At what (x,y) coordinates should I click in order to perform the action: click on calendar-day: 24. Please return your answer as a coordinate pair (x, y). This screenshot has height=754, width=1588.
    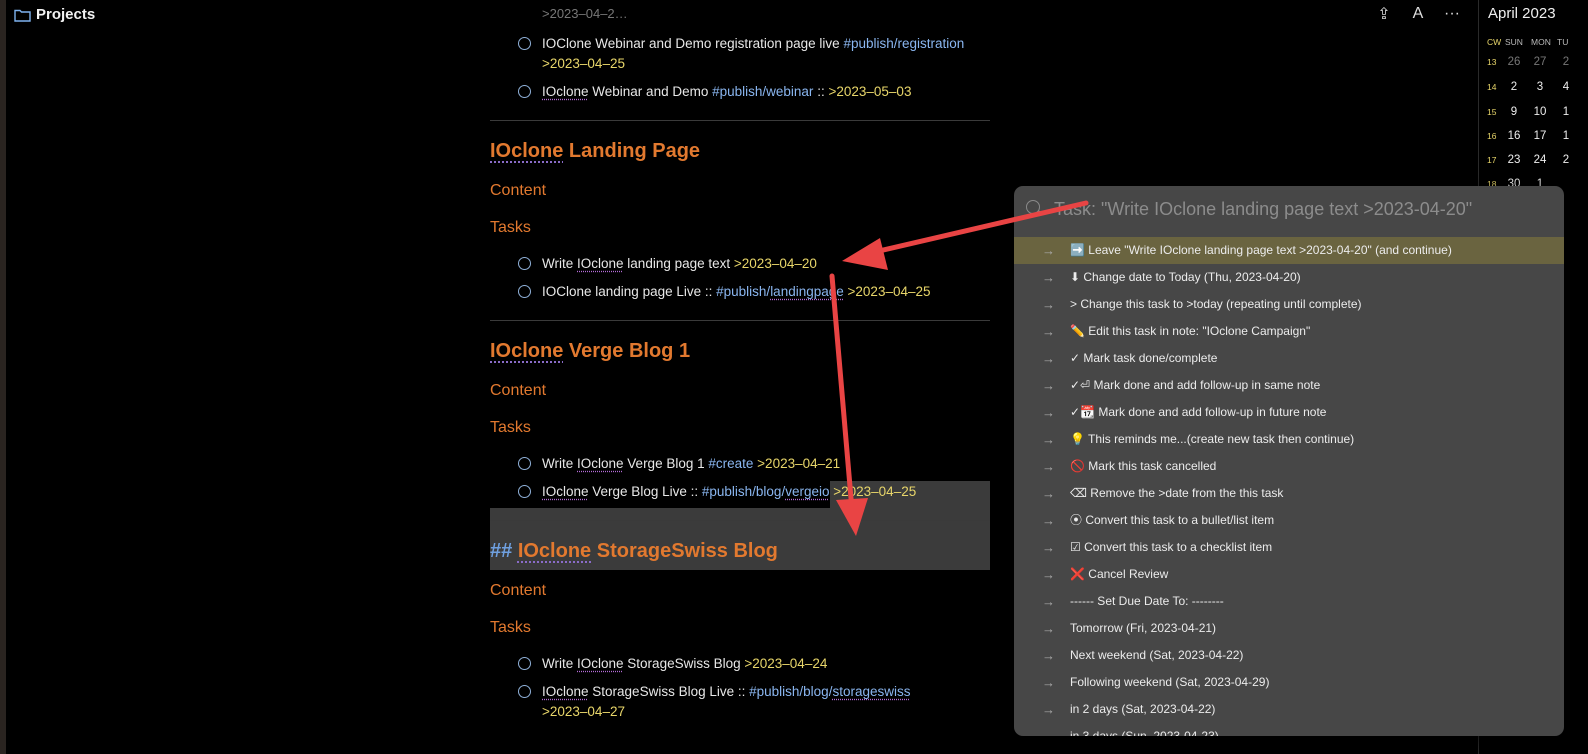
    Looking at the image, I should click on (1540, 160).